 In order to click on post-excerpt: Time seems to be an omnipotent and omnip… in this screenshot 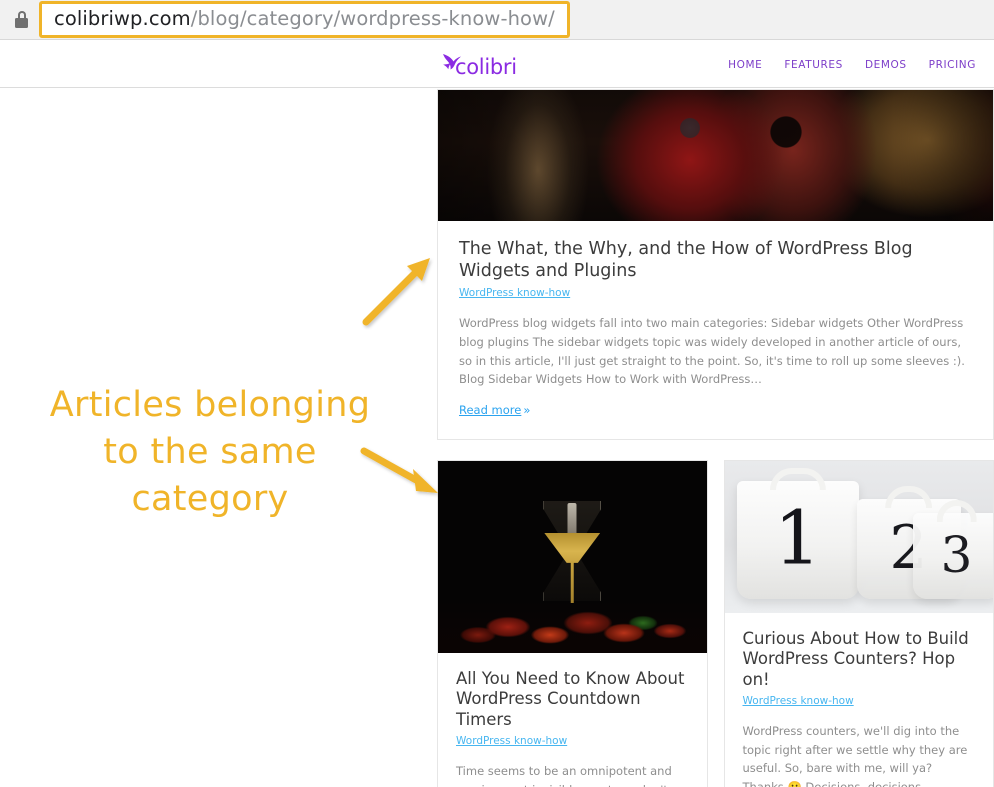, I will do `click(564, 775)`.